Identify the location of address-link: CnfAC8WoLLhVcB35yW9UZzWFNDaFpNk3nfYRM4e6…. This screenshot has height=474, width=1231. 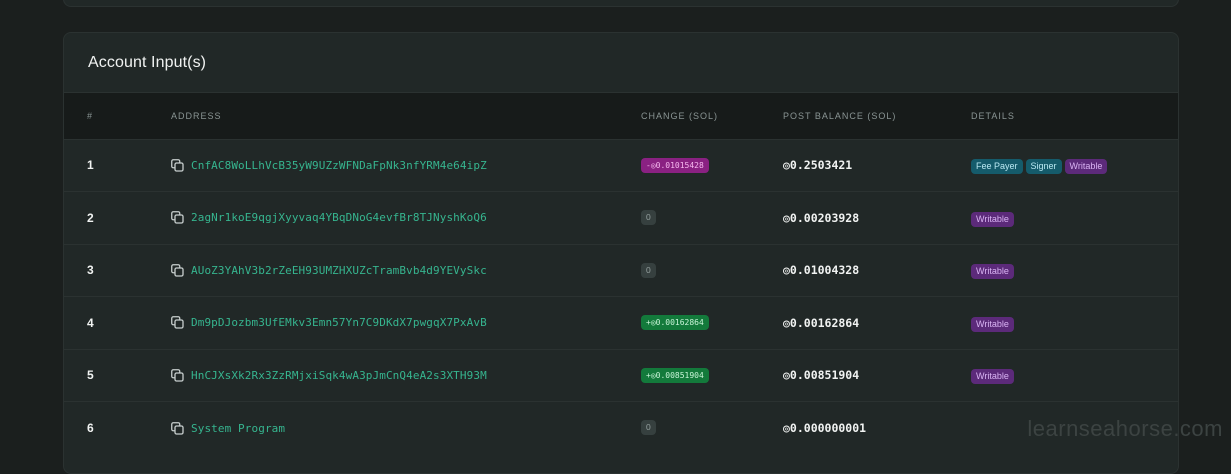
(339, 165).